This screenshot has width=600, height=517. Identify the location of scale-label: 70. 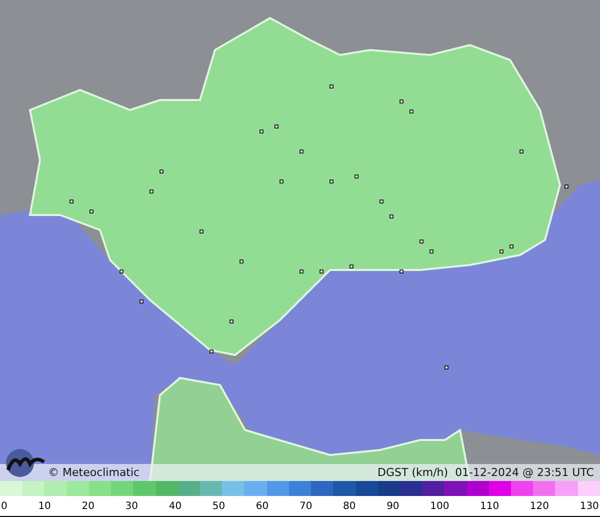
(305, 506).